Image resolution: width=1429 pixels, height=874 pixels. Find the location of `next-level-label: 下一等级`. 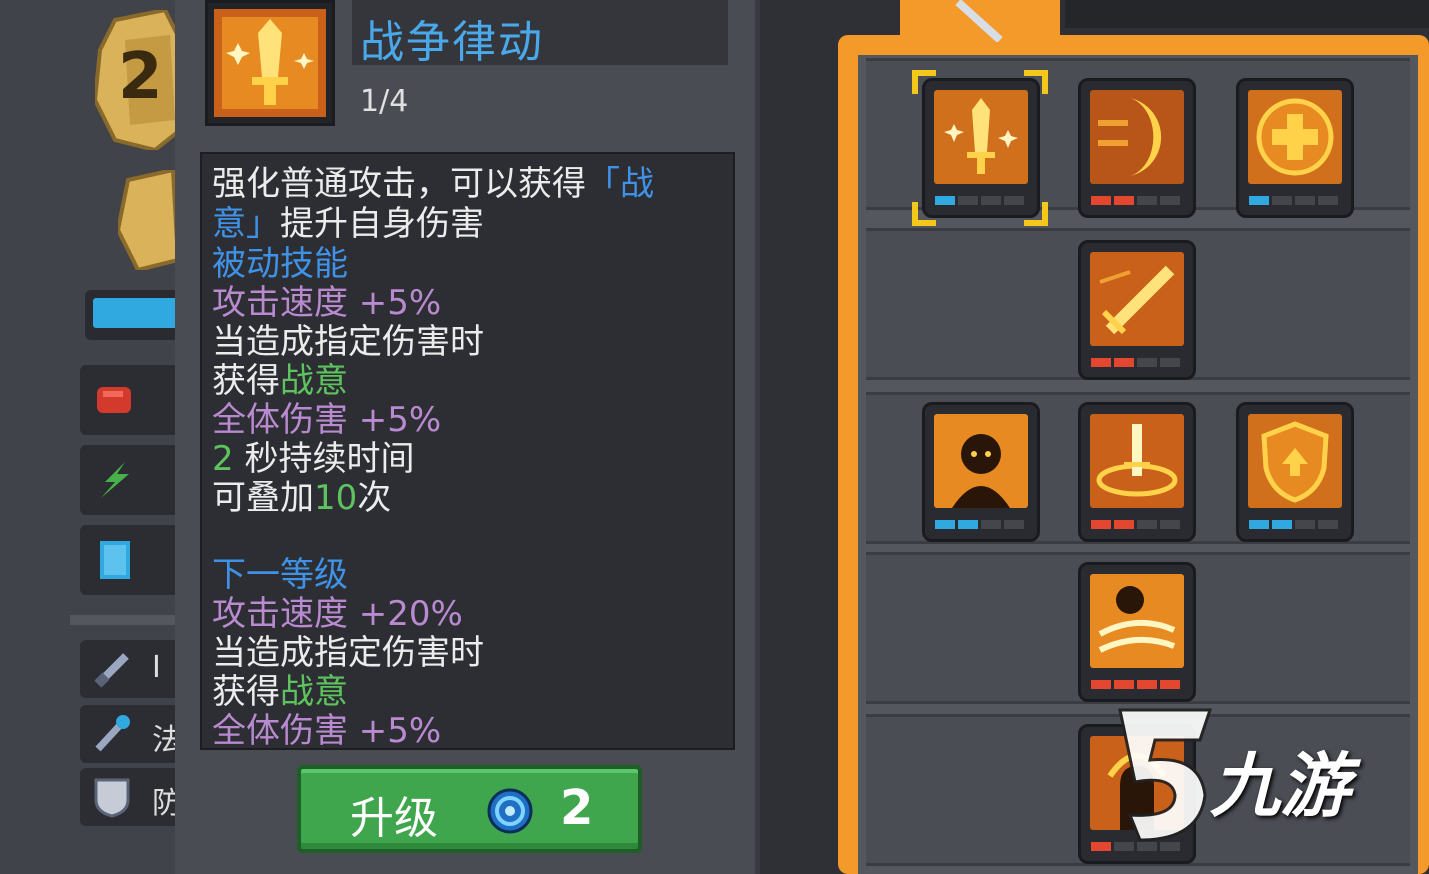

next-level-label: 下一等级 is located at coordinates (280, 575).